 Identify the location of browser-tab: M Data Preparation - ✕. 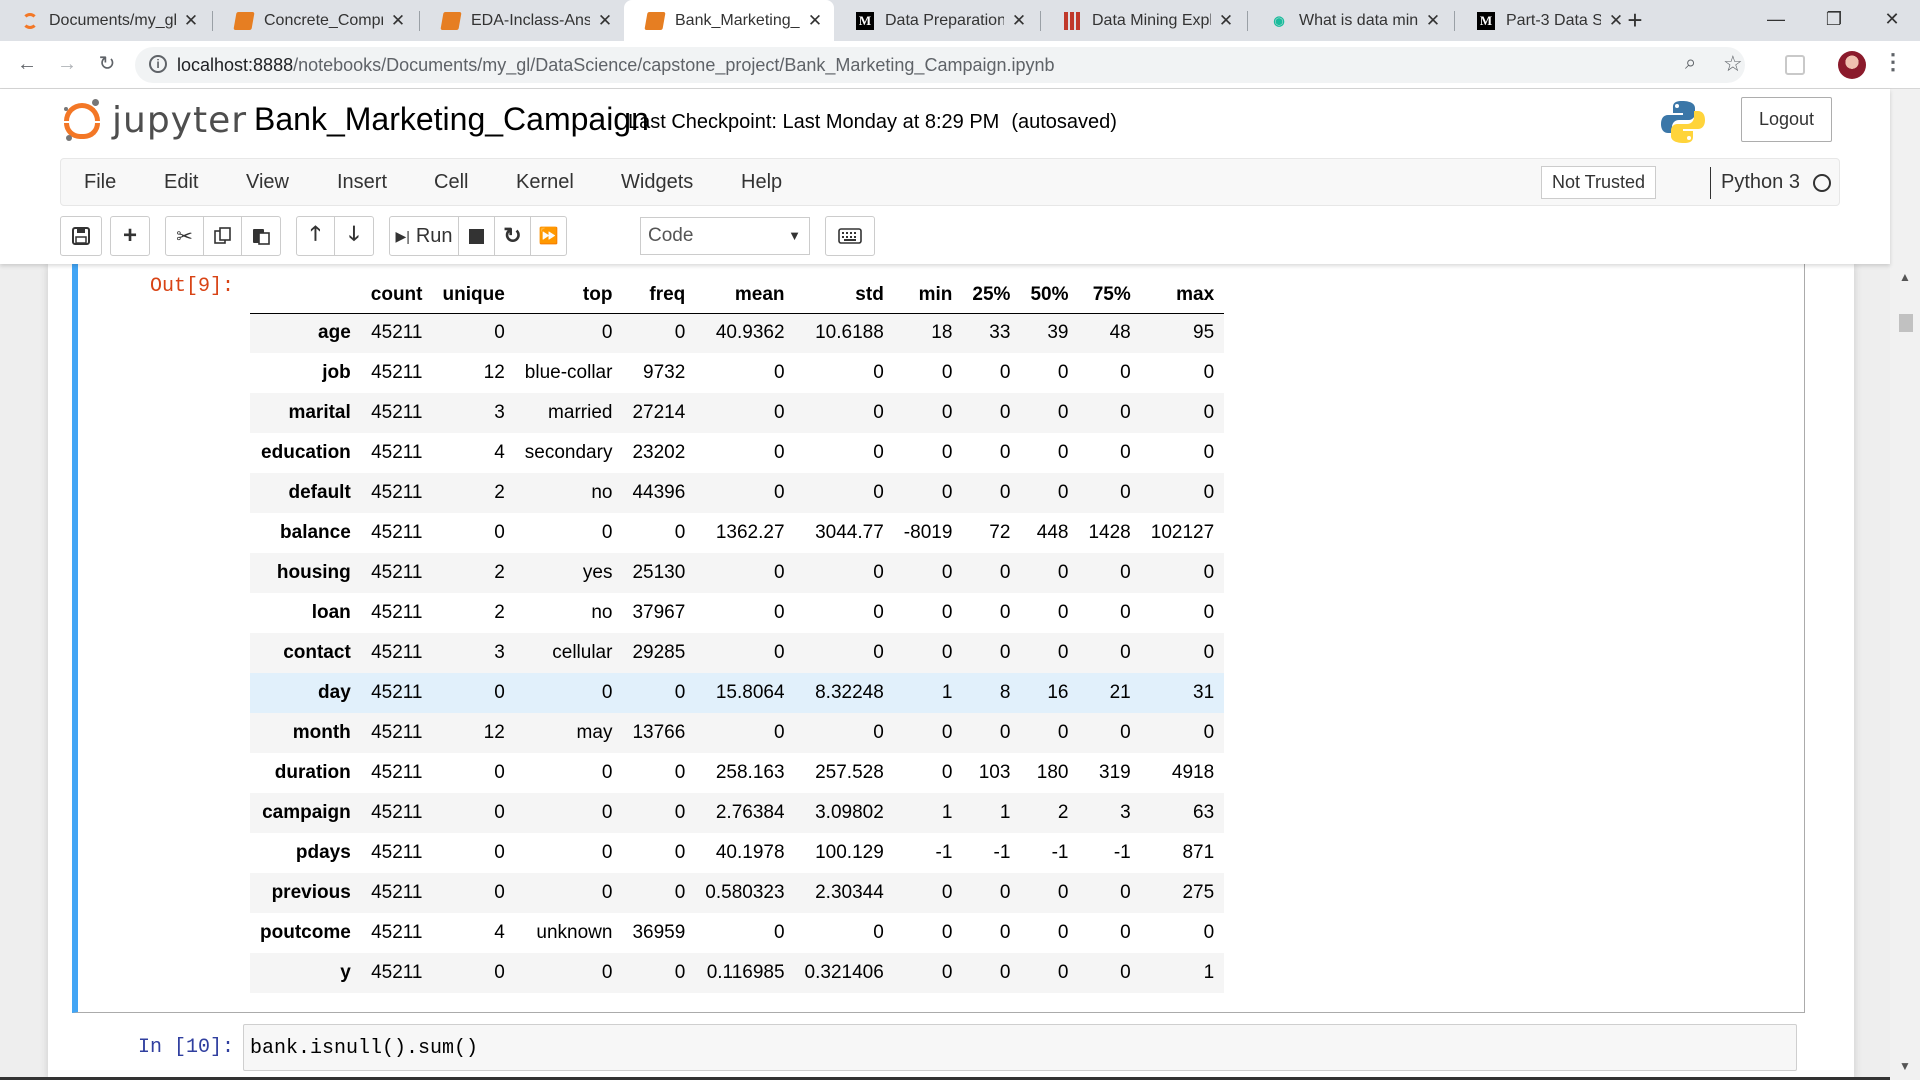
(936, 20).